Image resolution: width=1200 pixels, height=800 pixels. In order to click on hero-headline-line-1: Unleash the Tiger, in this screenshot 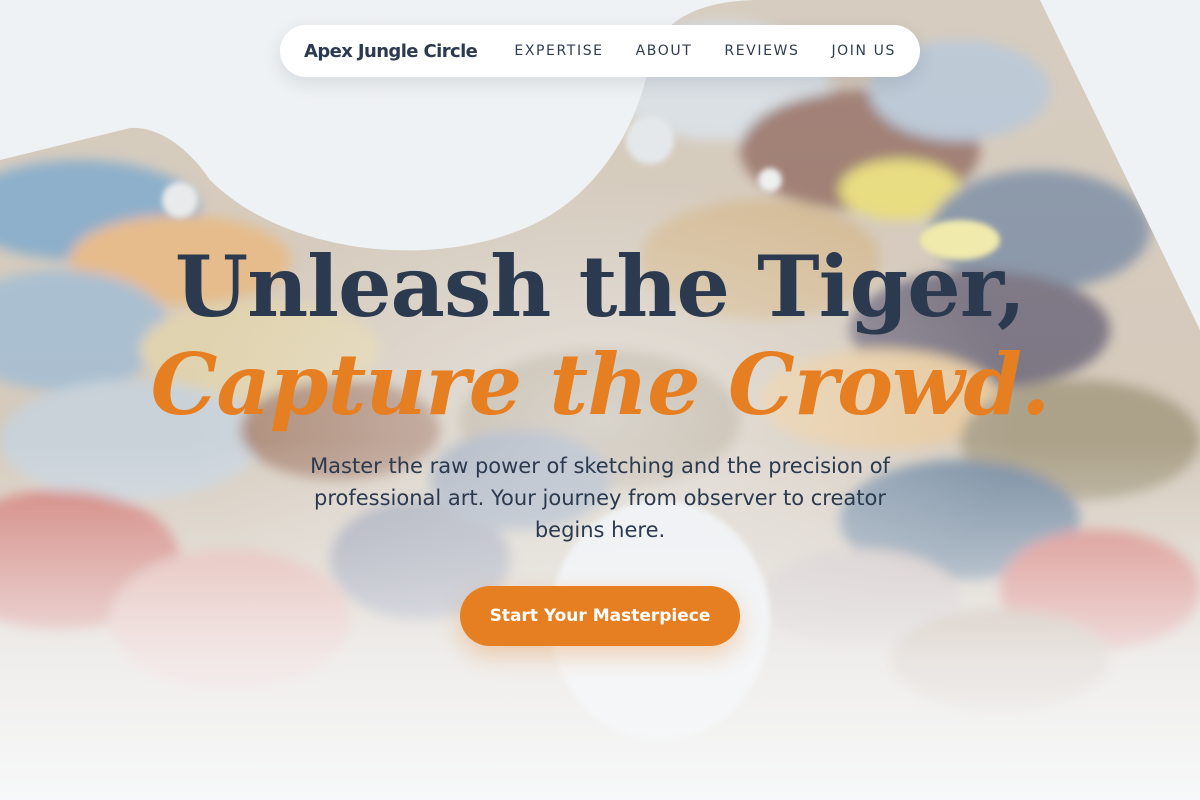, I will do `click(600, 286)`.